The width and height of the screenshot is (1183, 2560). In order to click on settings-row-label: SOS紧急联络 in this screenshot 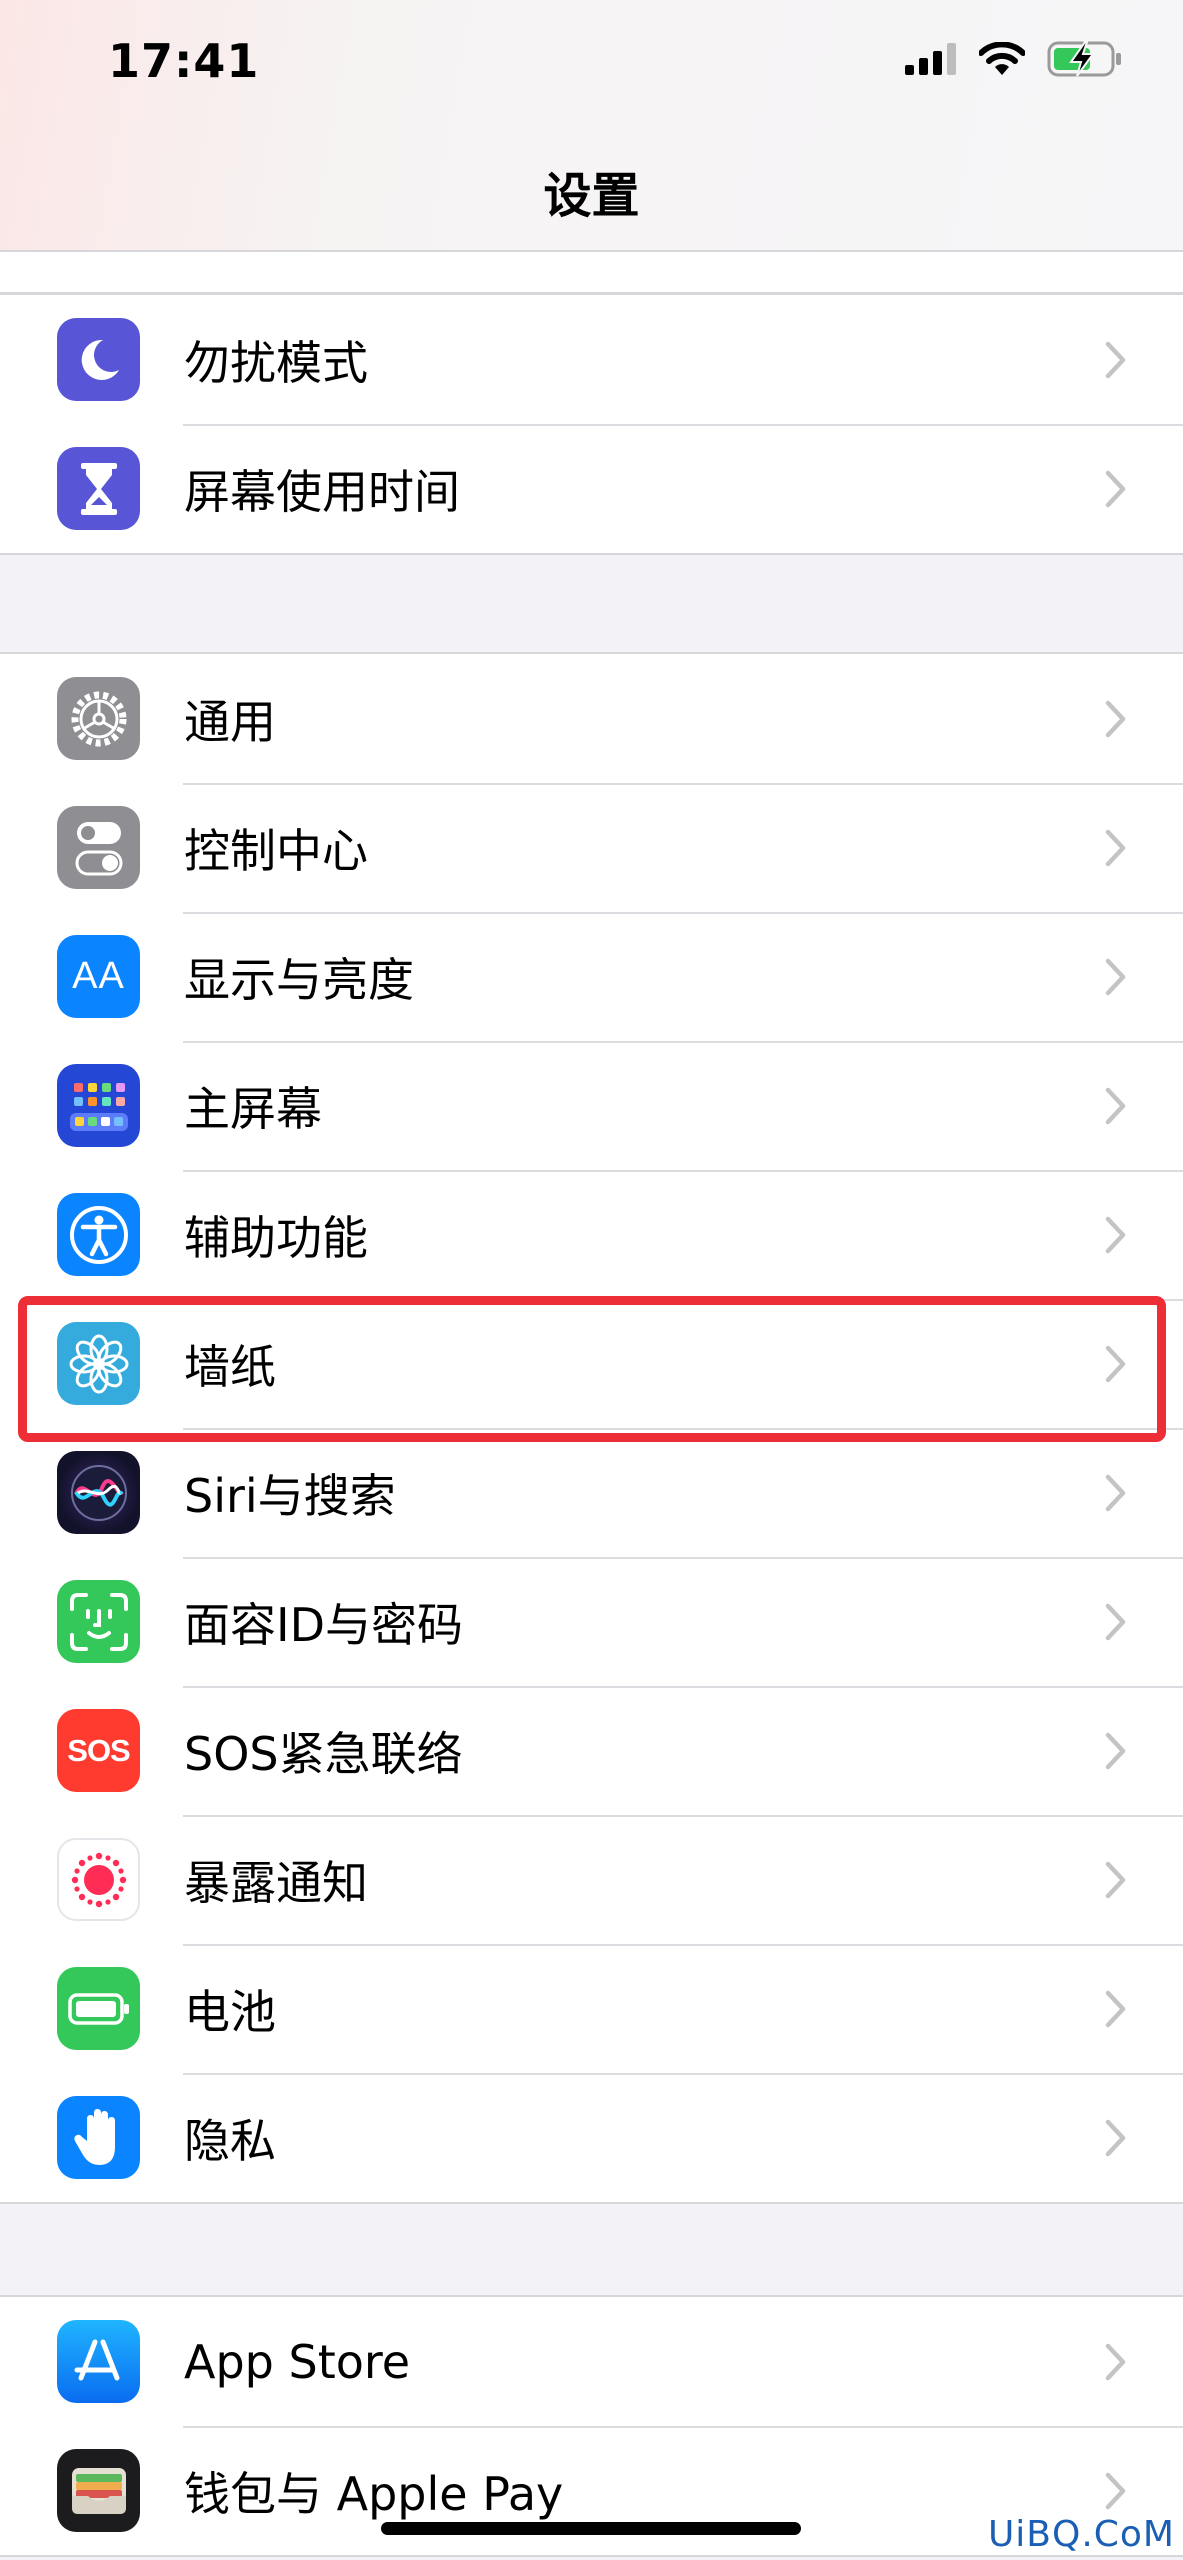, I will do `click(323, 1753)`.